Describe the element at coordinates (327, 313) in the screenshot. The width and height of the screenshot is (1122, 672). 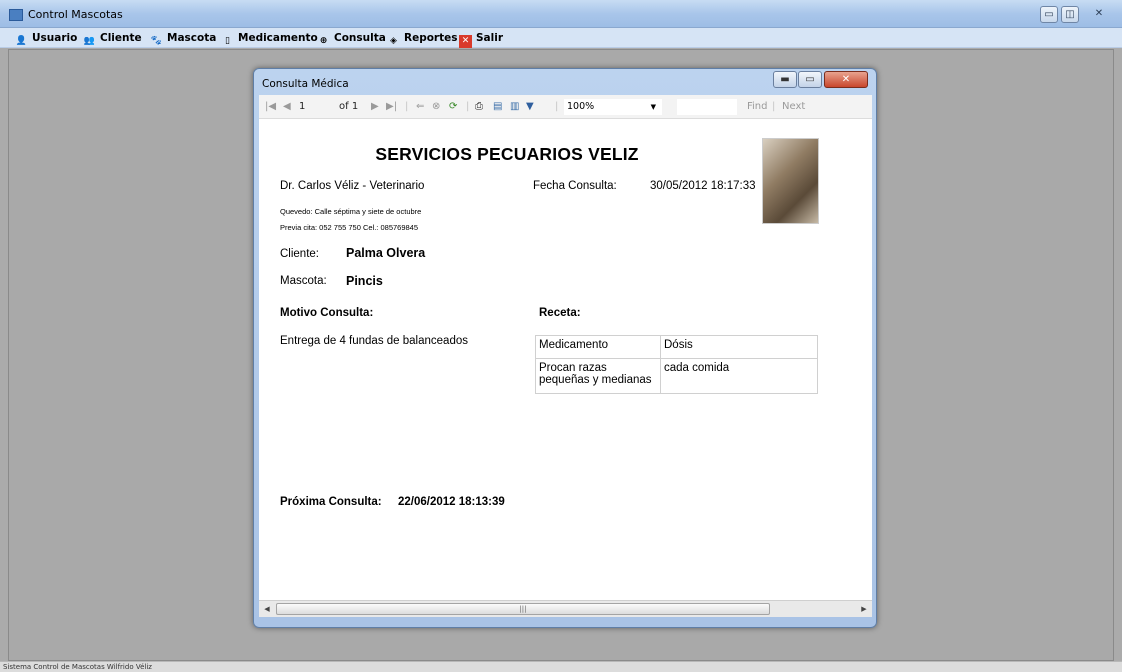
I see `motivo-label: Motivo Consulta:` at that location.